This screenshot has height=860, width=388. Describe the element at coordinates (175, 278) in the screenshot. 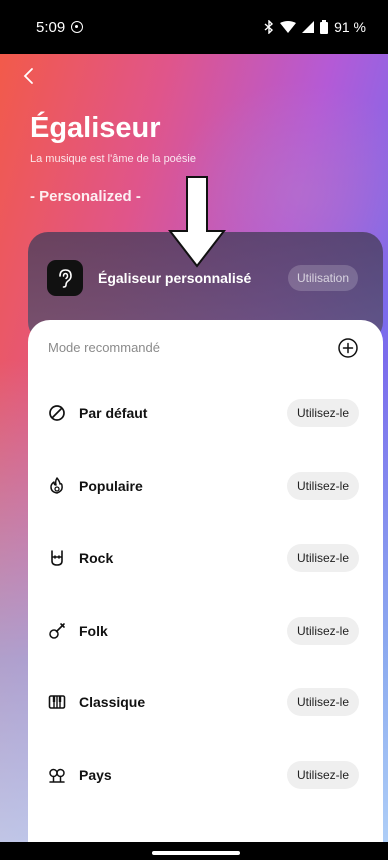

I see `custom-equalizer-label: Égaliseur personnalisé` at that location.